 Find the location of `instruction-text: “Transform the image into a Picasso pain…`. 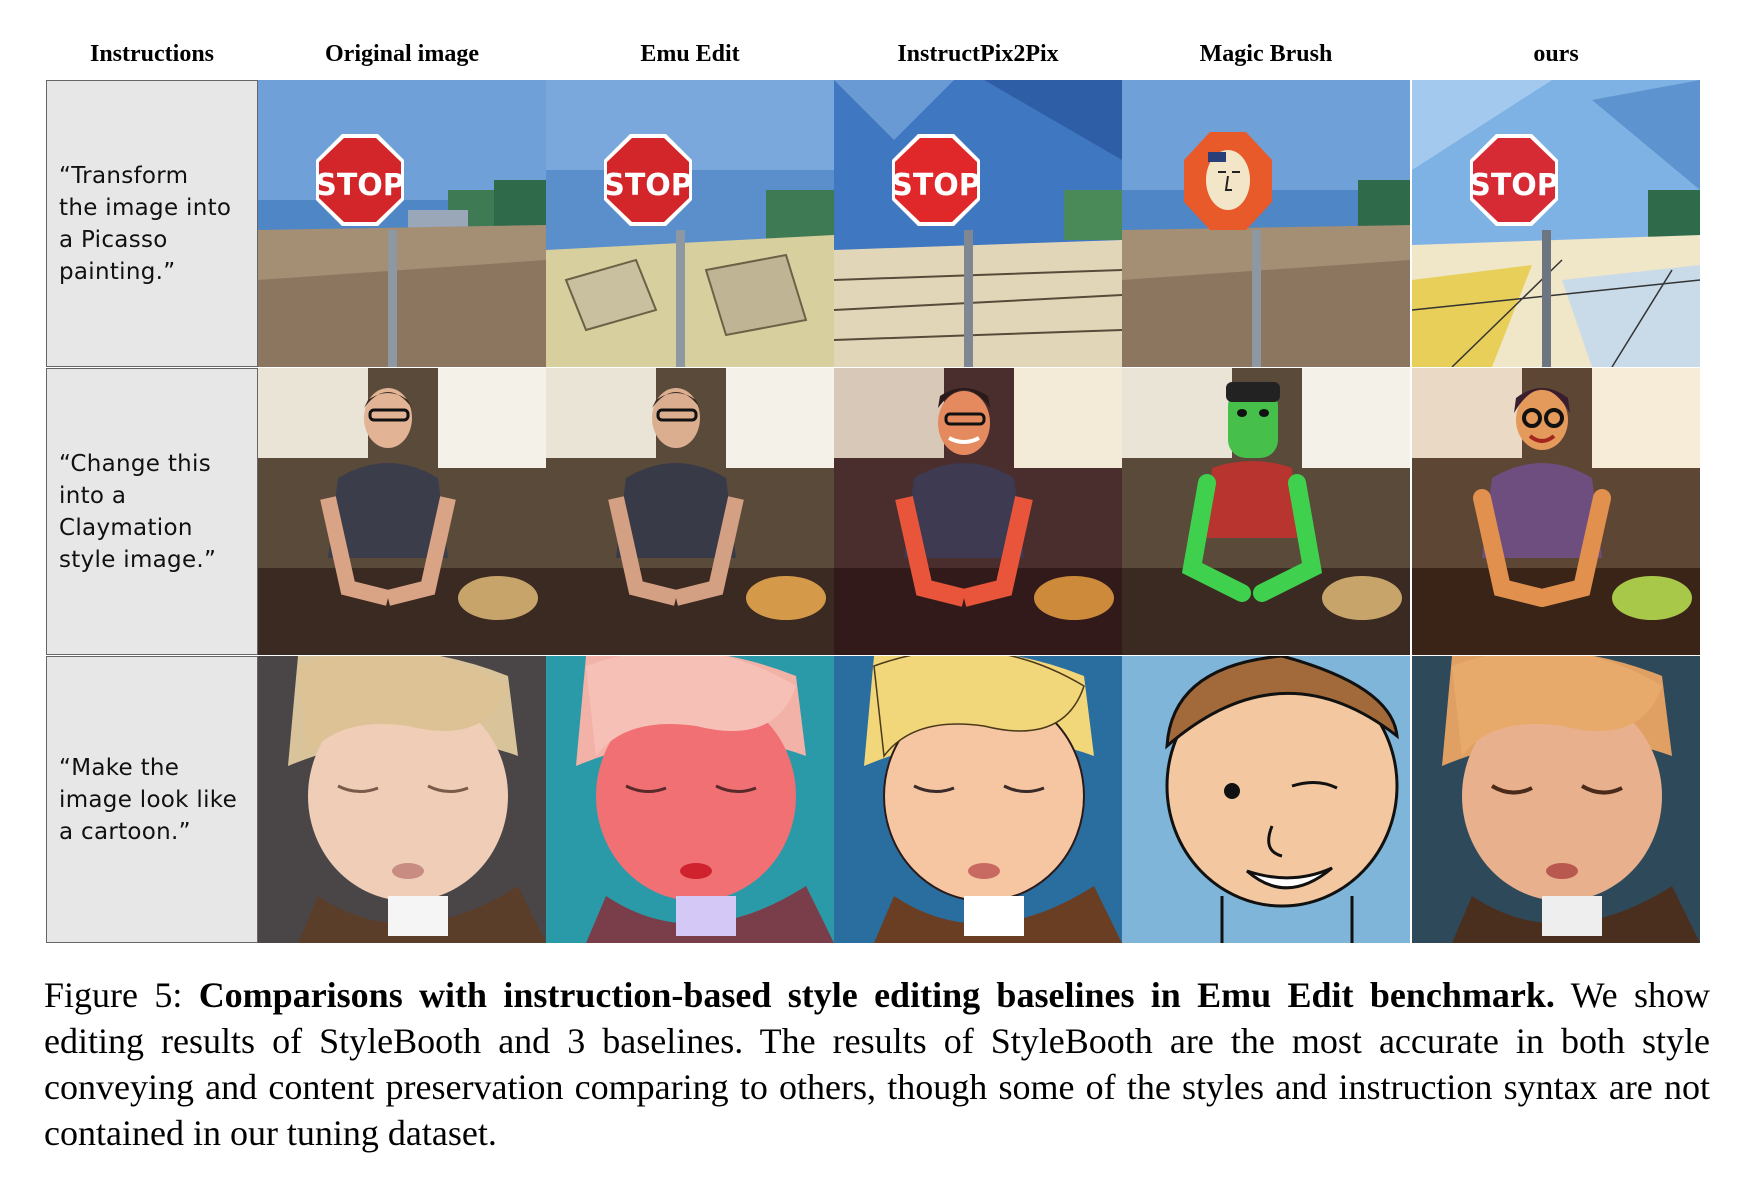

instruction-text: “Transform the image into a Picasso pain… is located at coordinates (145, 223).